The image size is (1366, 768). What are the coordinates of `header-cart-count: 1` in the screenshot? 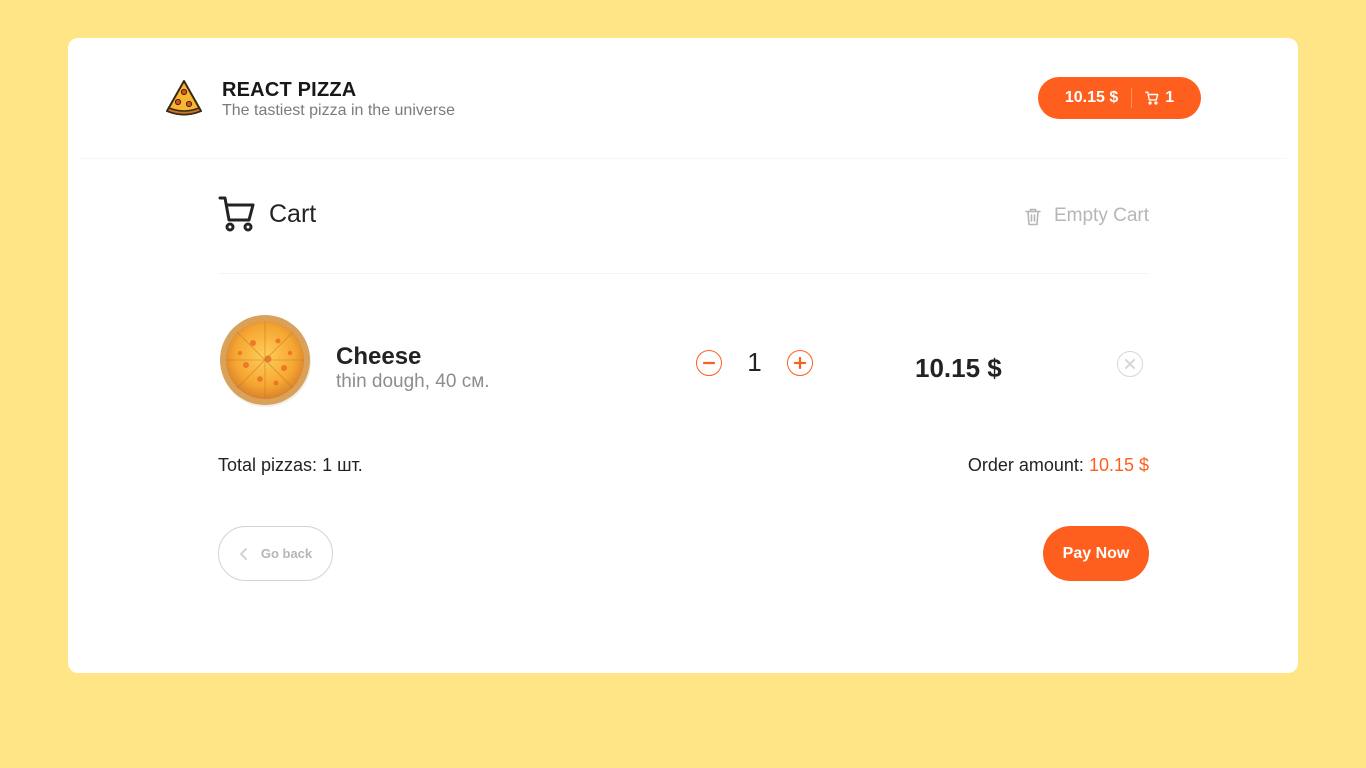 It's located at (1170, 97).